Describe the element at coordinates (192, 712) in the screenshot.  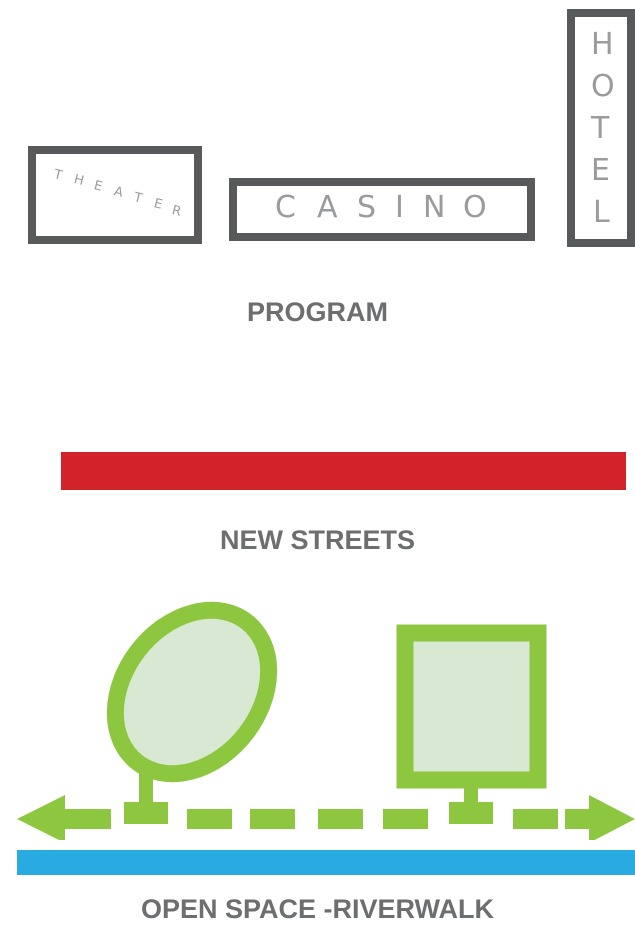
I see `oval-tree-icon` at that location.